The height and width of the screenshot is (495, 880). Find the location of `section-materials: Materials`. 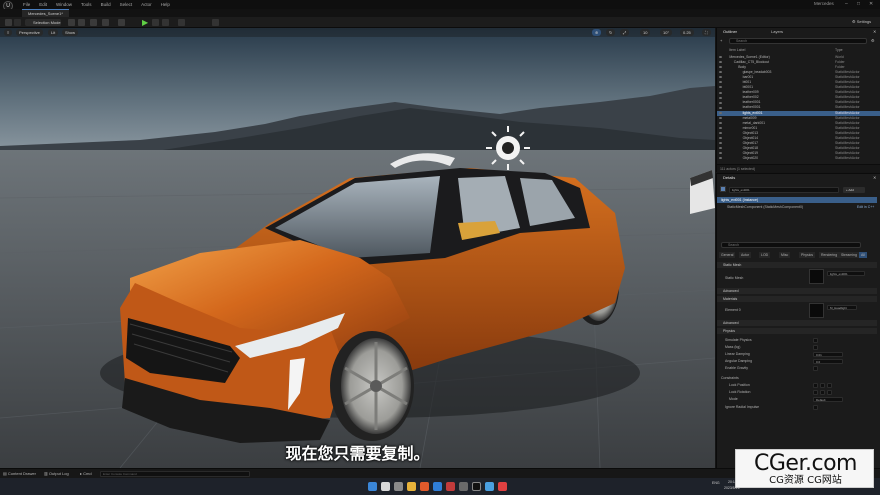

section-materials: Materials is located at coordinates (797, 299).